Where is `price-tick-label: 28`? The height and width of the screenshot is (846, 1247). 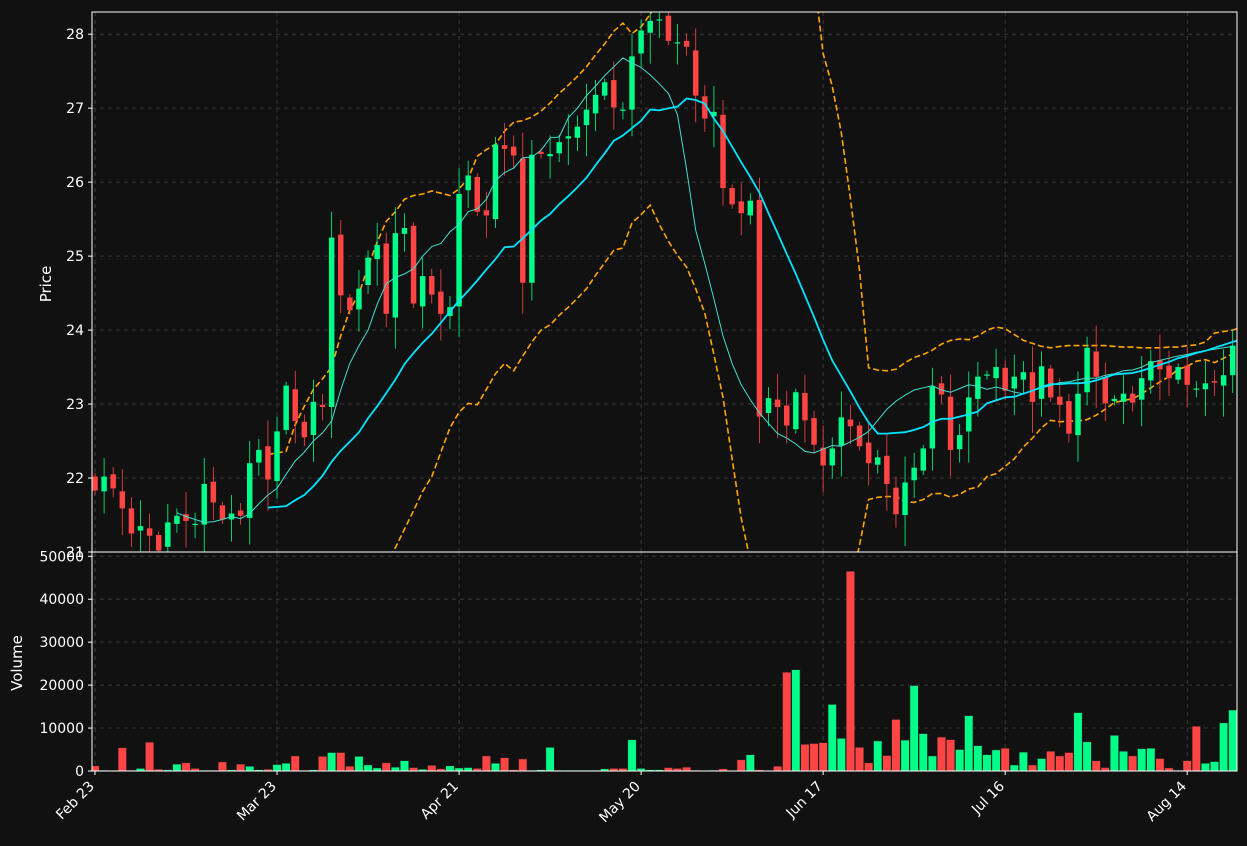
price-tick-label: 28 is located at coordinates (75, 35).